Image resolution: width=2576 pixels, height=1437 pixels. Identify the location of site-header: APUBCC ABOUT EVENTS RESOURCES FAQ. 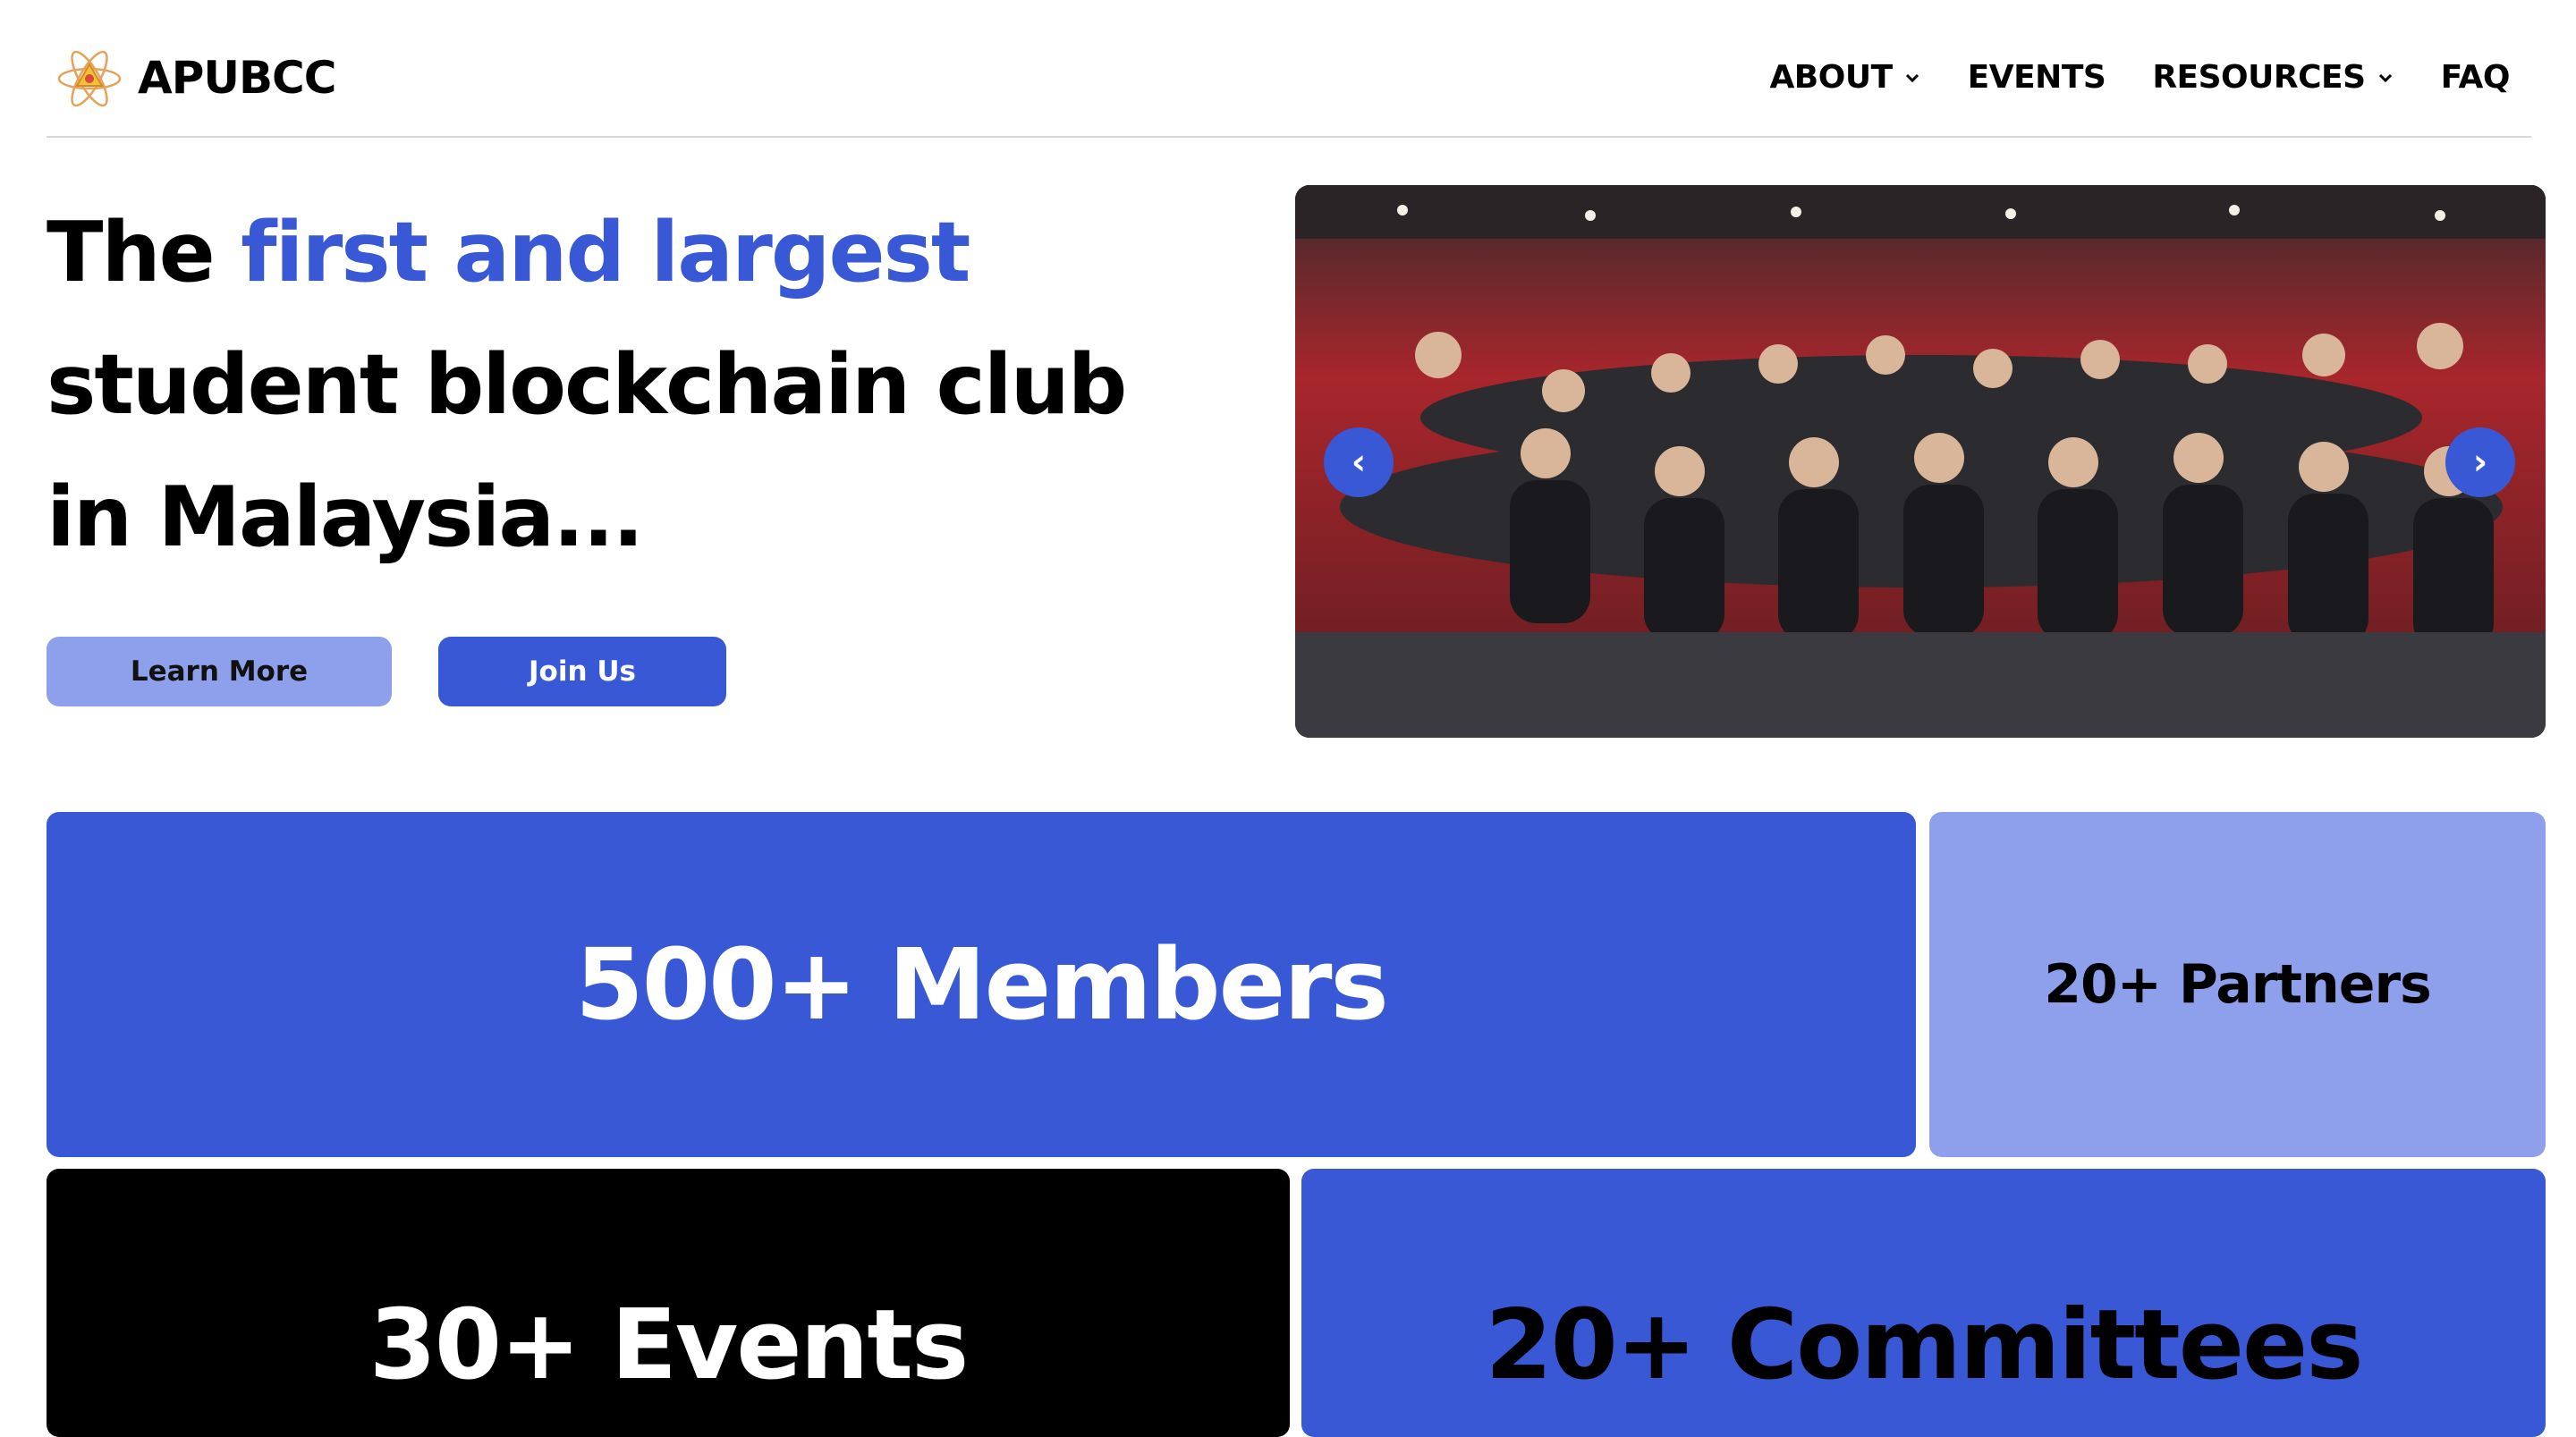
(1289, 69).